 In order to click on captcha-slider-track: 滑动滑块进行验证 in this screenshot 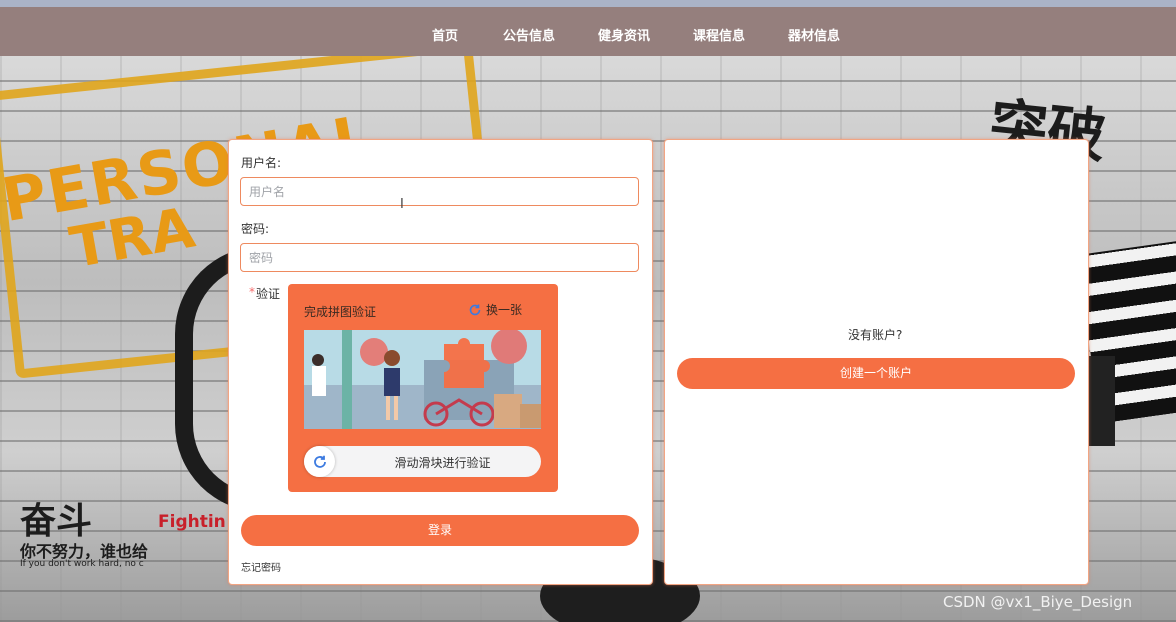, I will do `click(422, 461)`.